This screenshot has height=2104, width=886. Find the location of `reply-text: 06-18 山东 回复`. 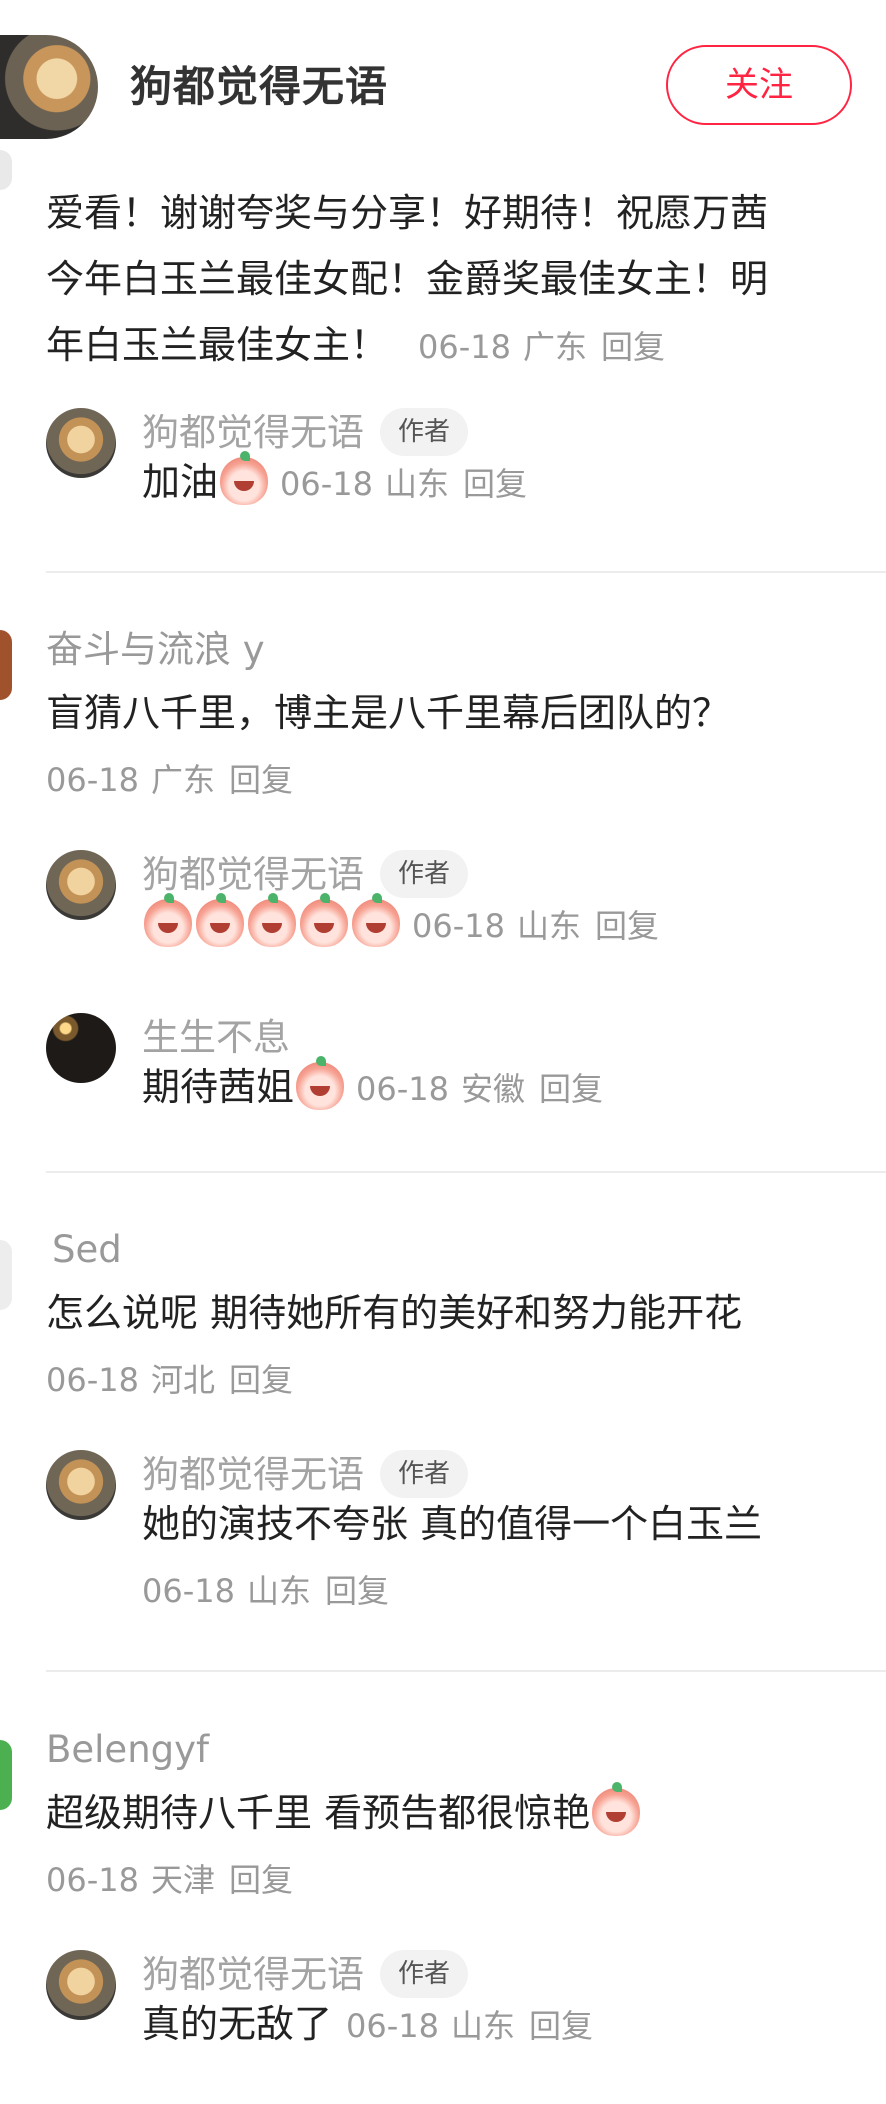

reply-text: 06-18 山东 回复 is located at coordinates (400, 924).